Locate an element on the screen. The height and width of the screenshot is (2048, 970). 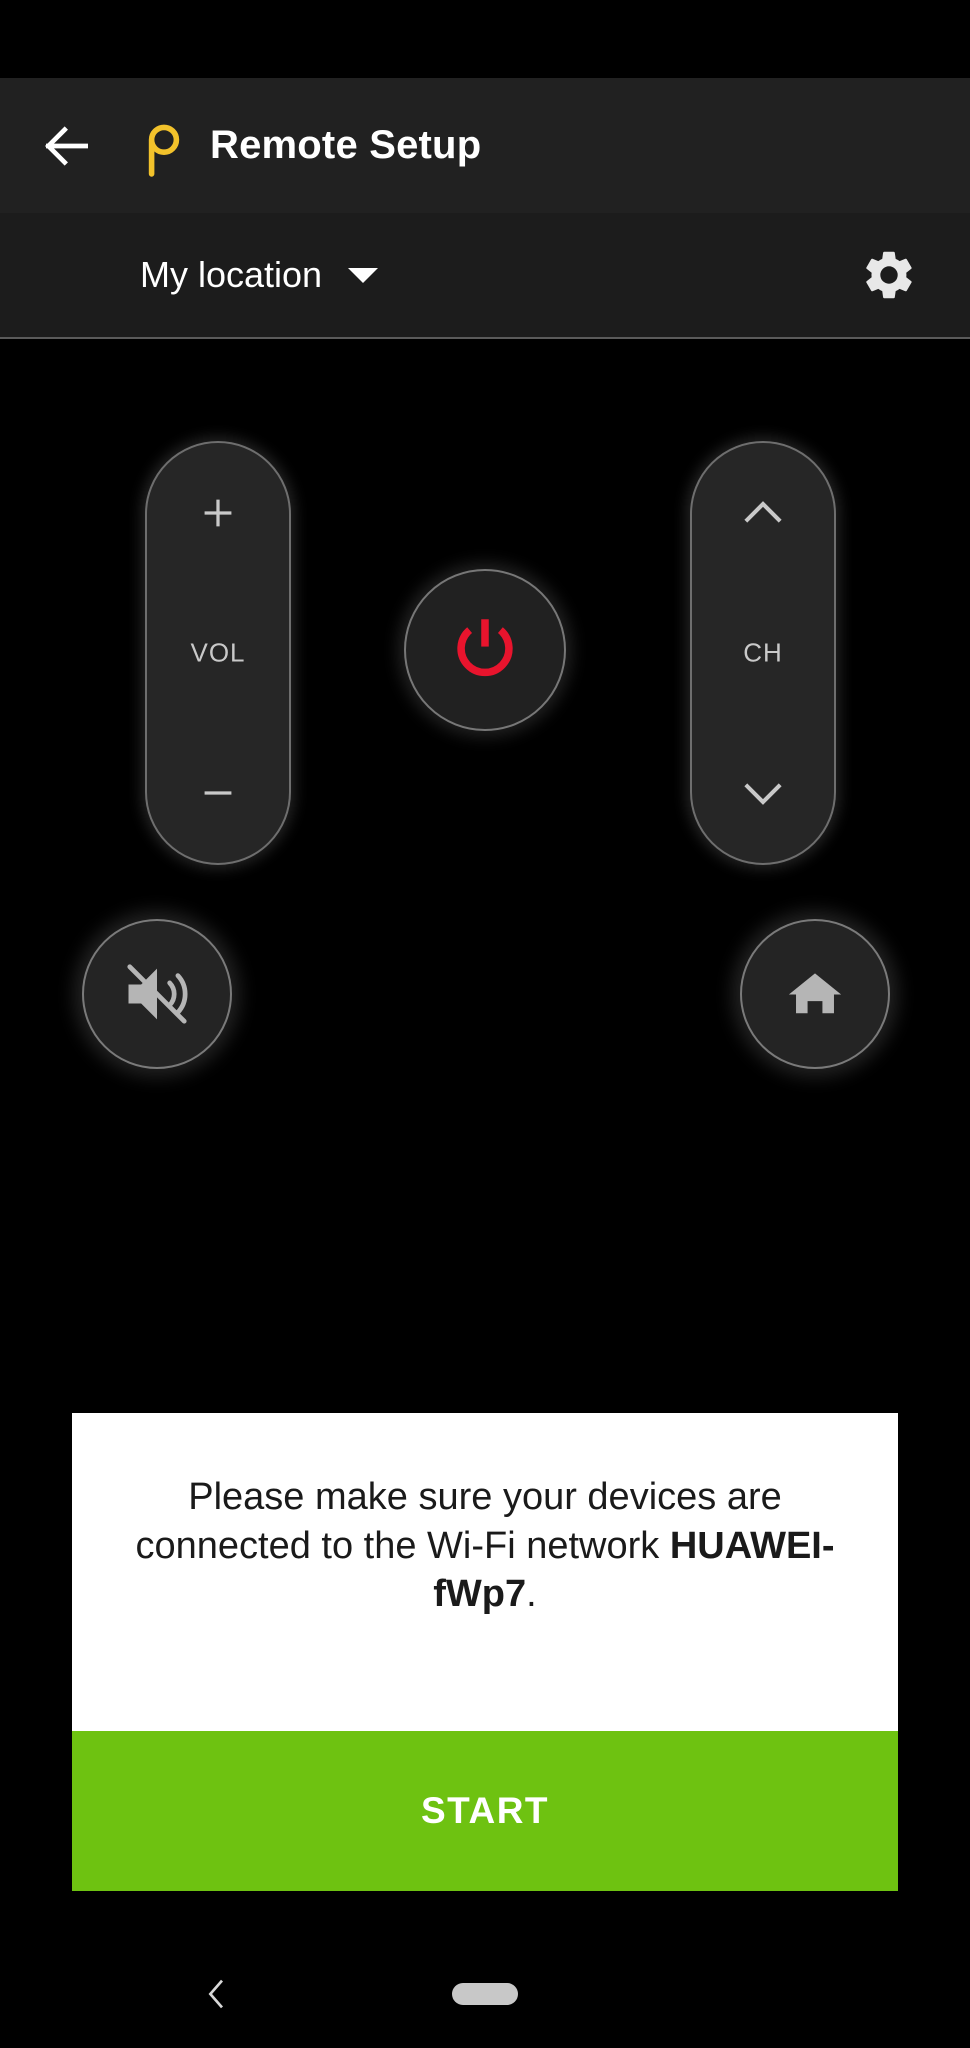
volume-up-button is located at coordinates (218, 513).